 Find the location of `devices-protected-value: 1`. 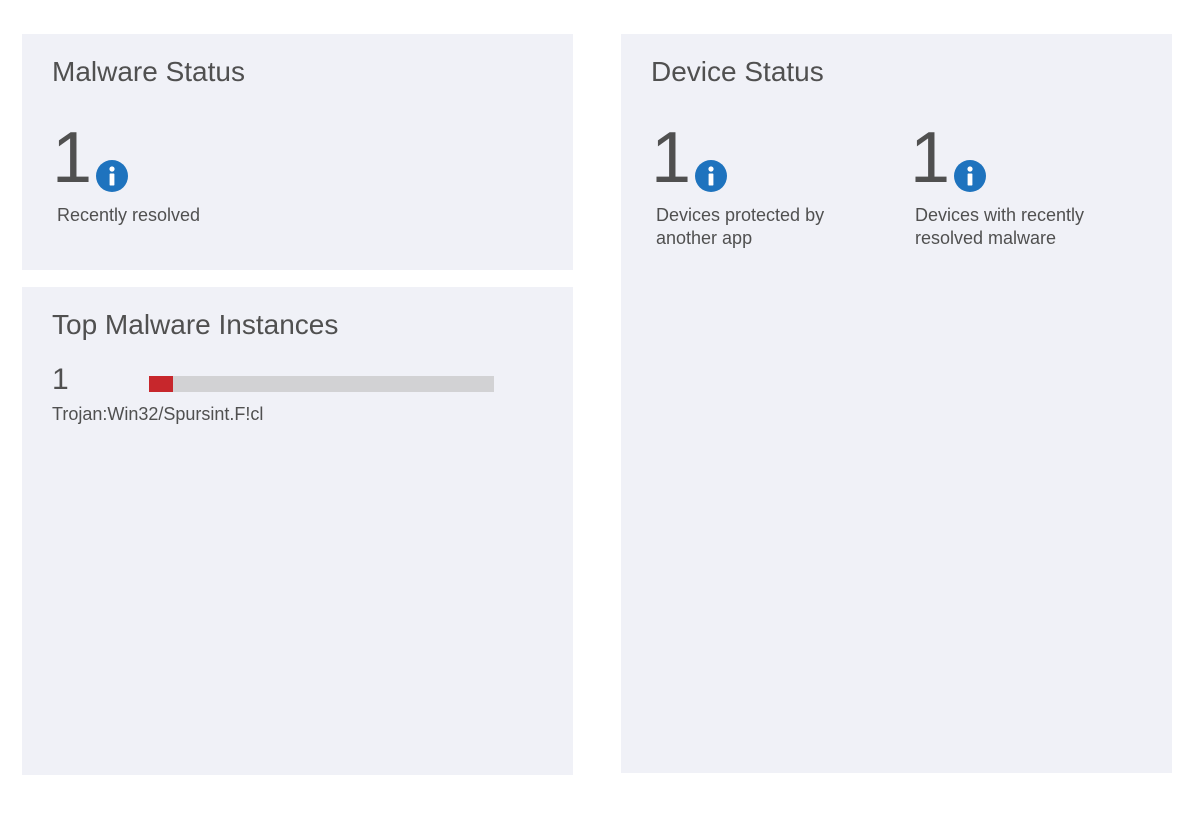

devices-protected-value: 1 is located at coordinates (671, 158).